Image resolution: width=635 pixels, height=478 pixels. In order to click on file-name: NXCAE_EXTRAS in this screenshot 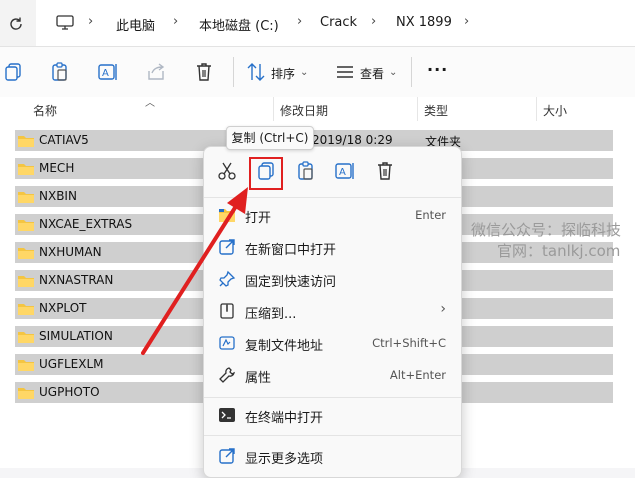, I will do `click(86, 224)`.